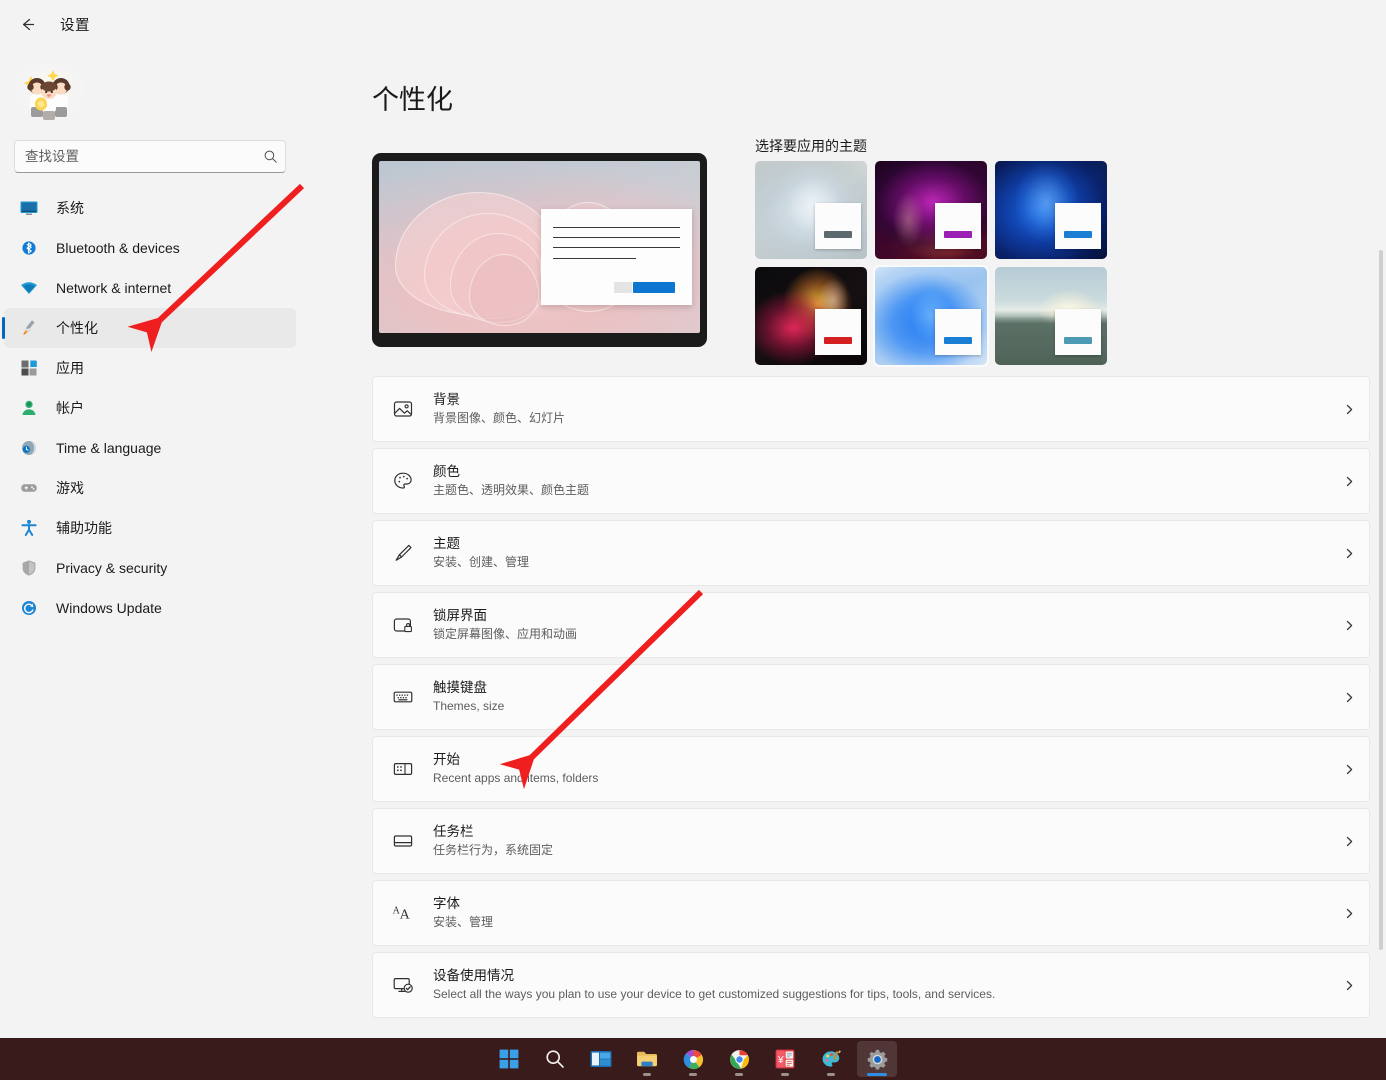  Describe the element at coordinates (112, 568) in the screenshot. I see `sidebar-item-label: Privacy & security` at that location.